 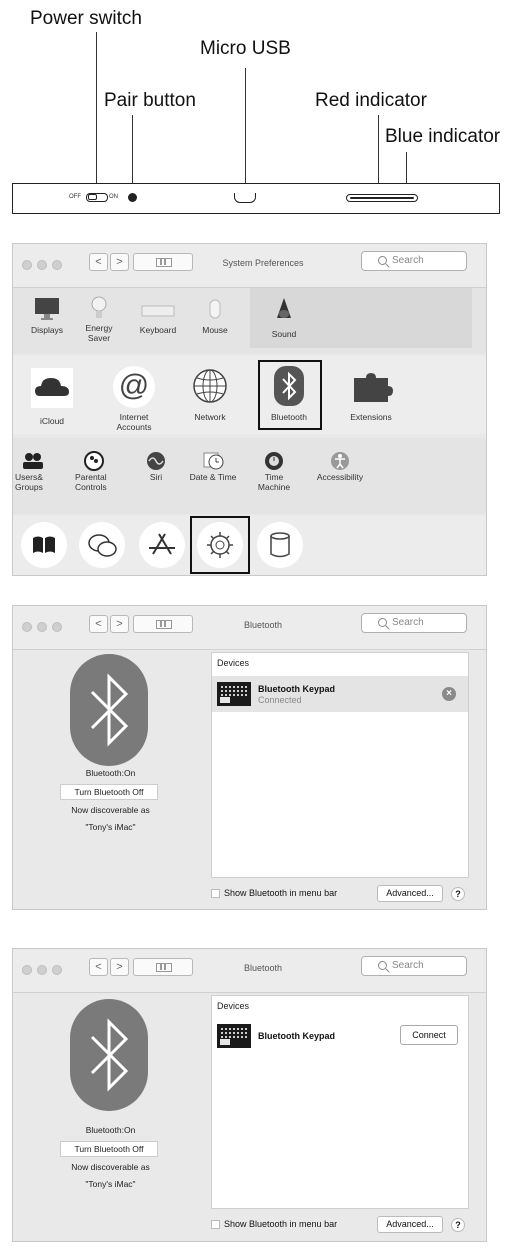 I want to click on remove-device-icon: ×, so click(x=449, y=694).